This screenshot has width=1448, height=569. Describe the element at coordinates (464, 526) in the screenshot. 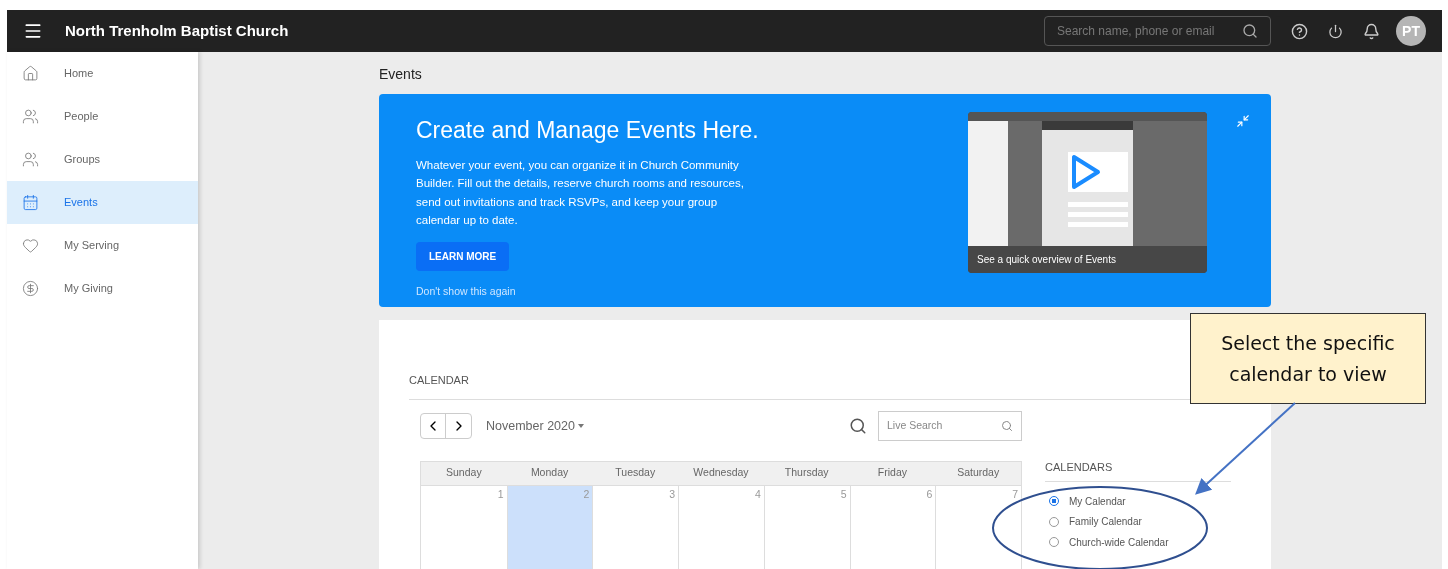

I see `day-cell: 1` at that location.